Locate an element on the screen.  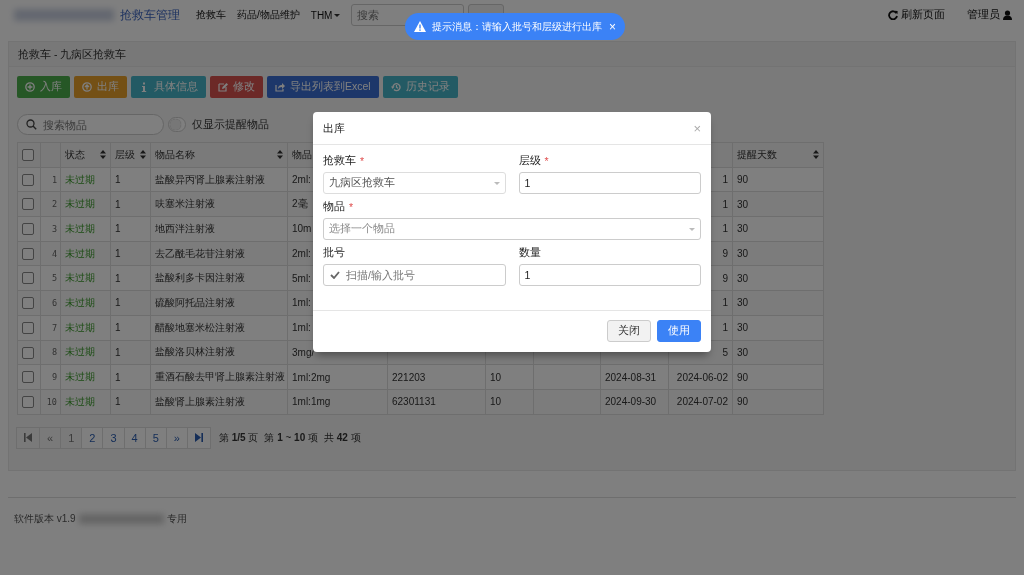
dialog-title: 出库 is located at coordinates (334, 128).